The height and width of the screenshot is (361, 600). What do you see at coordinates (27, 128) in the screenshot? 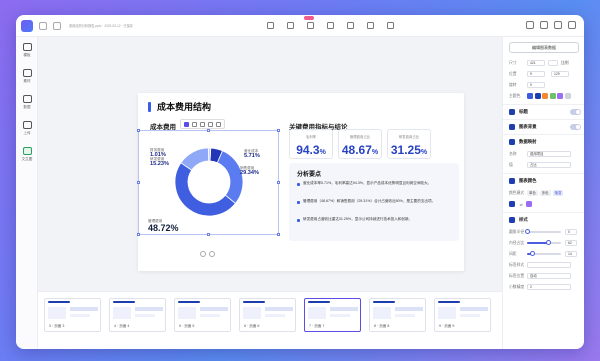
I see `sidebar-item-upload: 上传` at bounding box center [27, 128].